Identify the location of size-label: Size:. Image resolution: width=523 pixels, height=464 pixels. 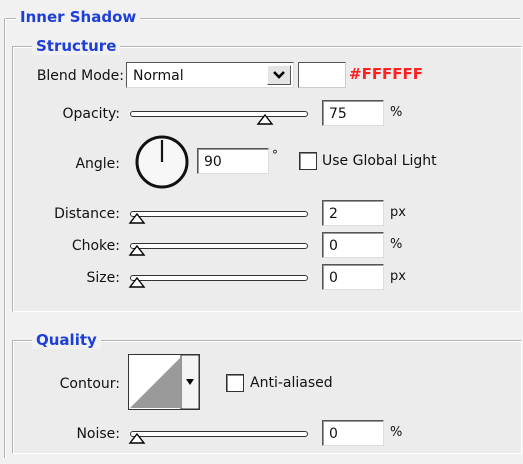
(103, 278).